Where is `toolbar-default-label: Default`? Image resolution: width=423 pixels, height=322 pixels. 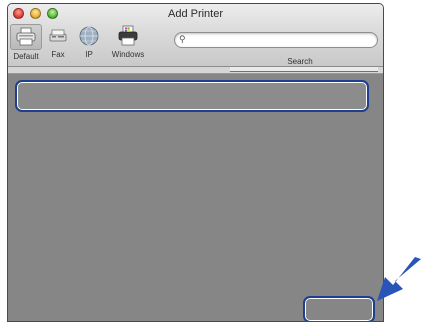
toolbar-default-label: Default is located at coordinates (26, 56).